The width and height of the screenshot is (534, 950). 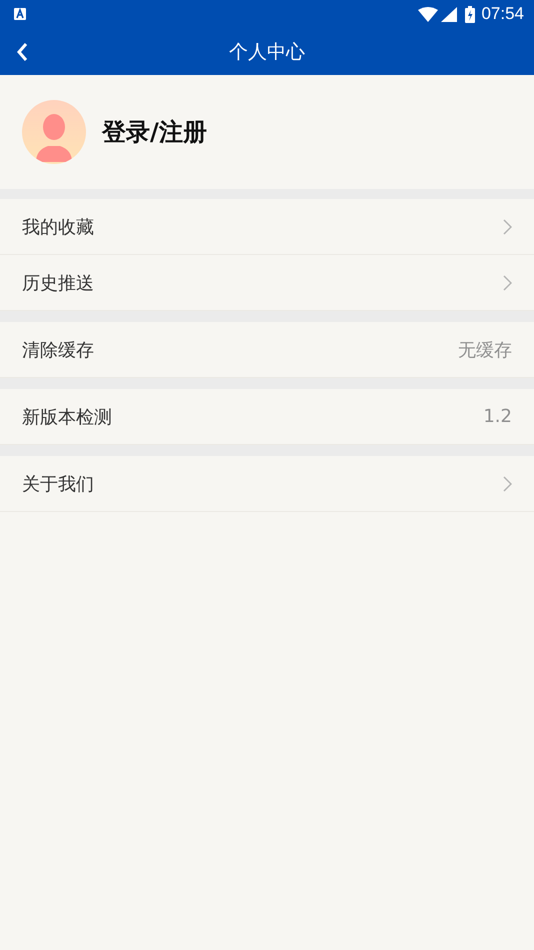 I want to click on login-register-link: 登录/注册, so click(x=154, y=132).